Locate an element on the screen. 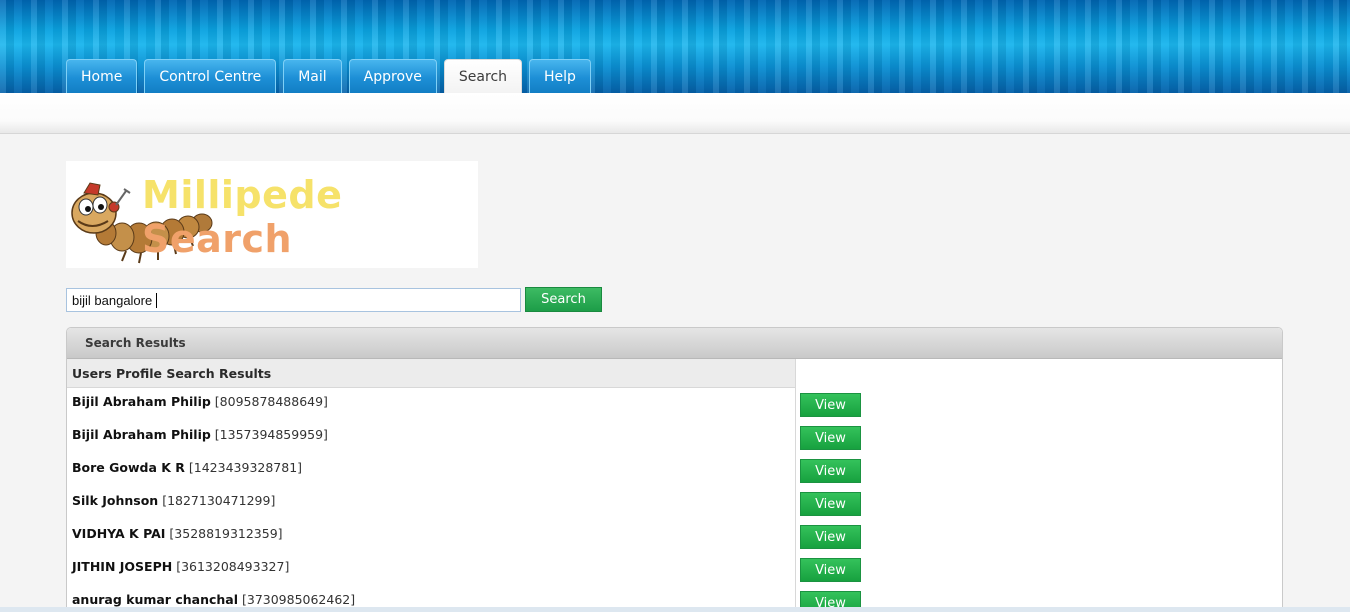 Image resolution: width=1350 pixels, height=612 pixels. result-id: [3528819312359] is located at coordinates (226, 533).